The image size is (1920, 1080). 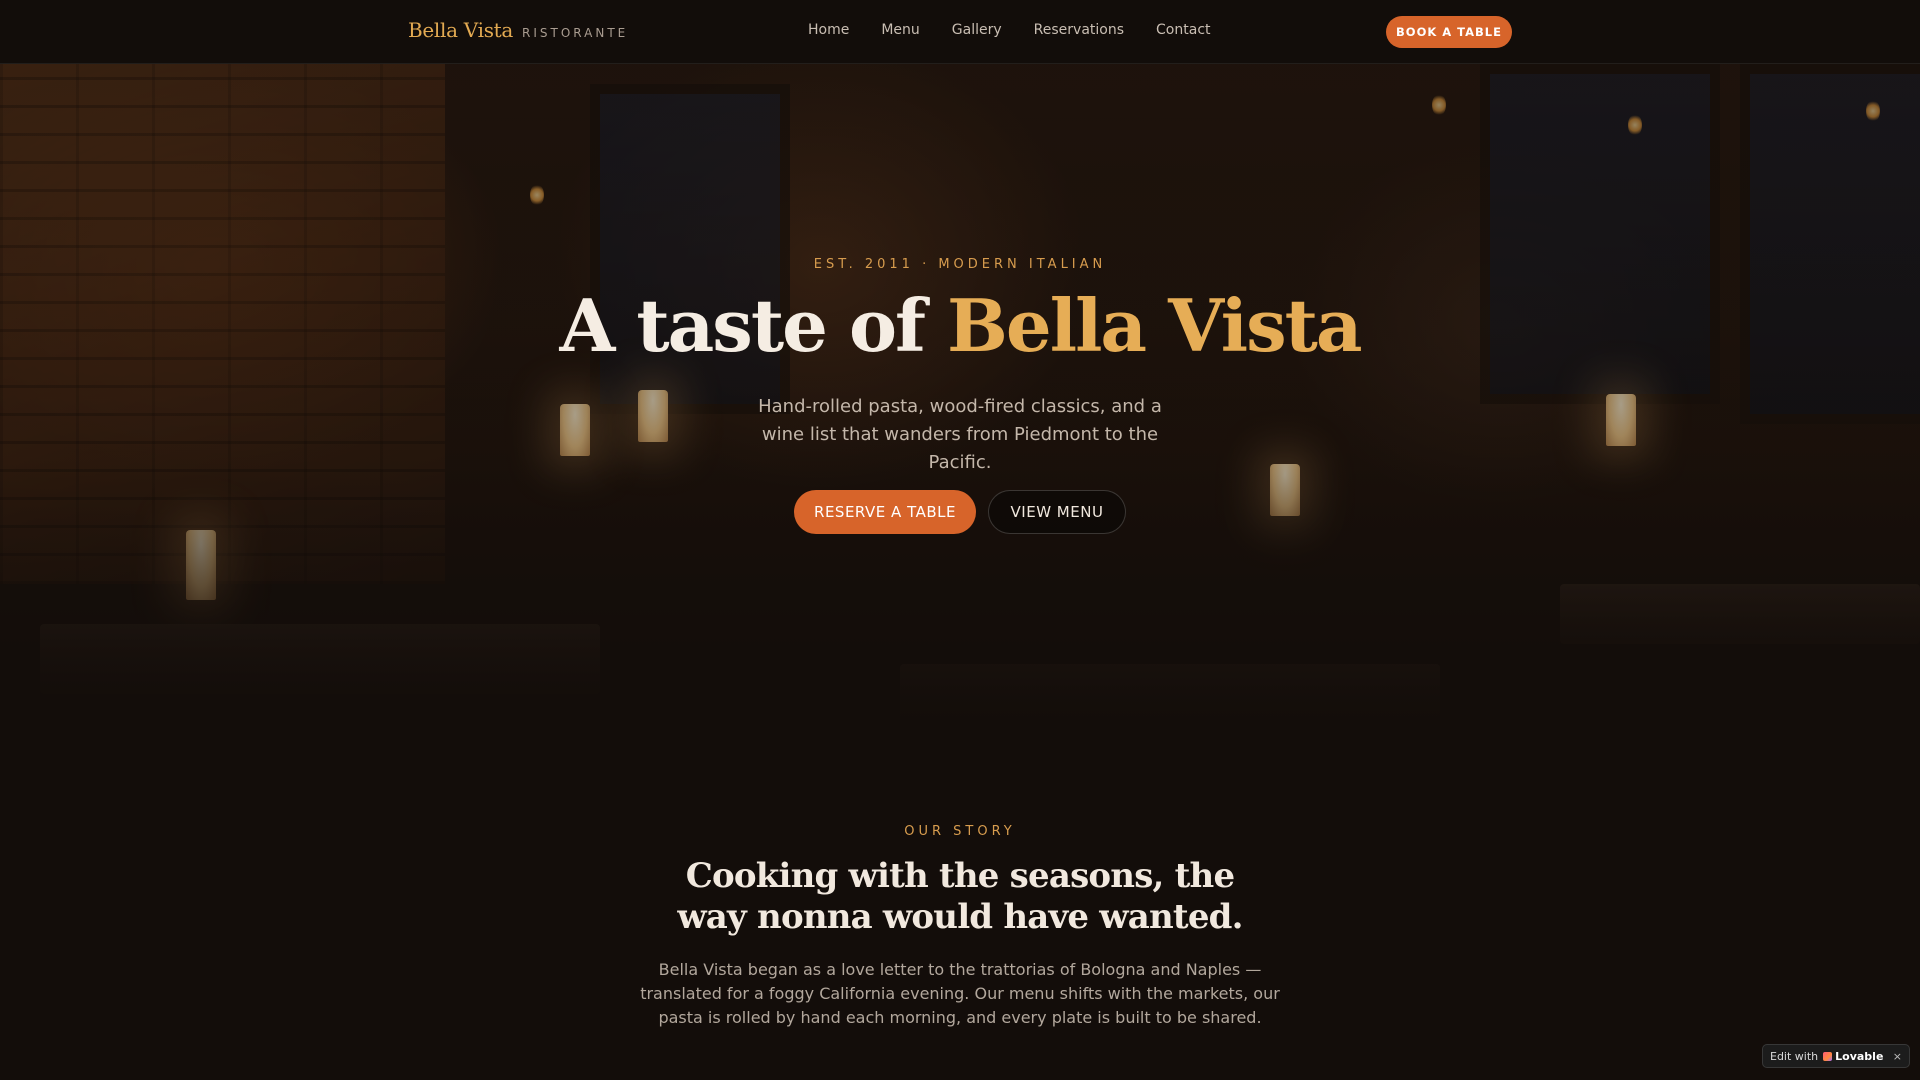 I want to click on nav-link-reservations: Reservations, so click(x=1079, y=30).